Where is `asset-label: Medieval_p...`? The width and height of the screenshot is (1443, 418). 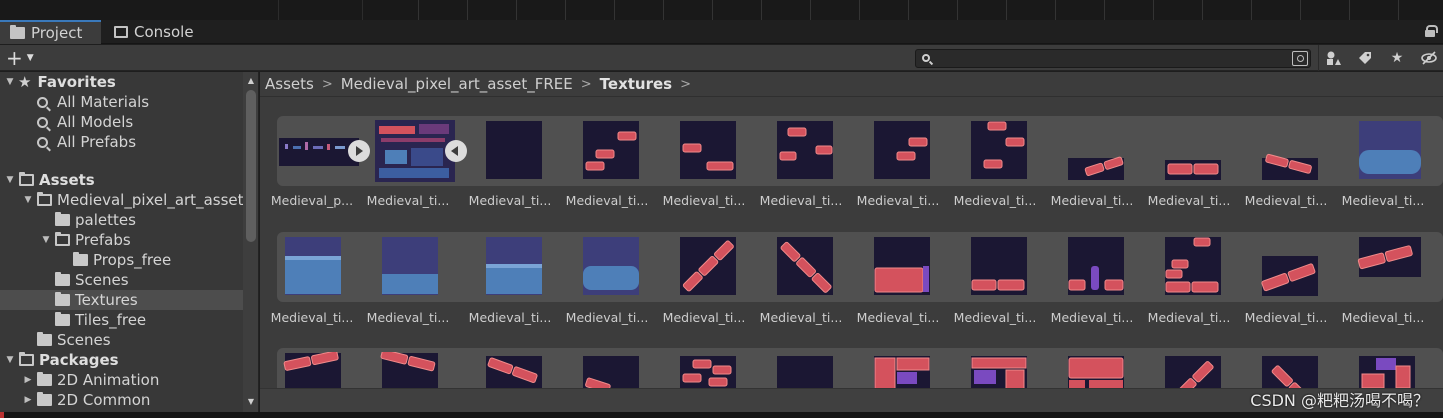 asset-label: Medieval_p... is located at coordinates (312, 200).